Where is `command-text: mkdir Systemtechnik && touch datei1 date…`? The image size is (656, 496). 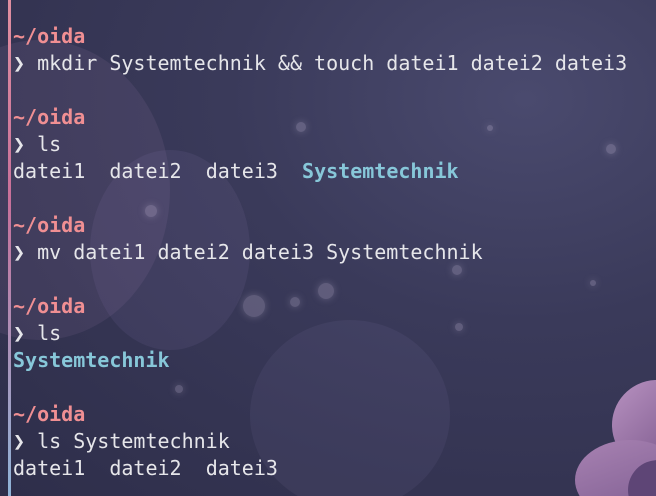
command-text: mkdir Systemtechnik && touch datei1 date… is located at coordinates (332, 63).